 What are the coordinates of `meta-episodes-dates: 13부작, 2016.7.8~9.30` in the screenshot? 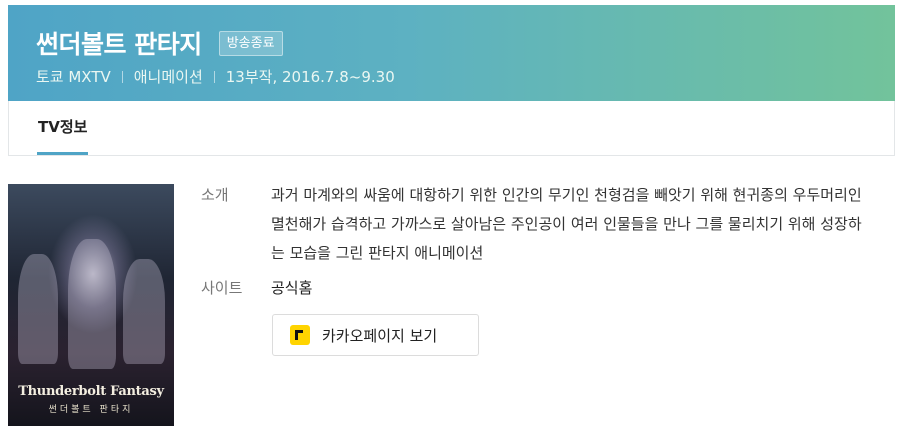 It's located at (310, 77).